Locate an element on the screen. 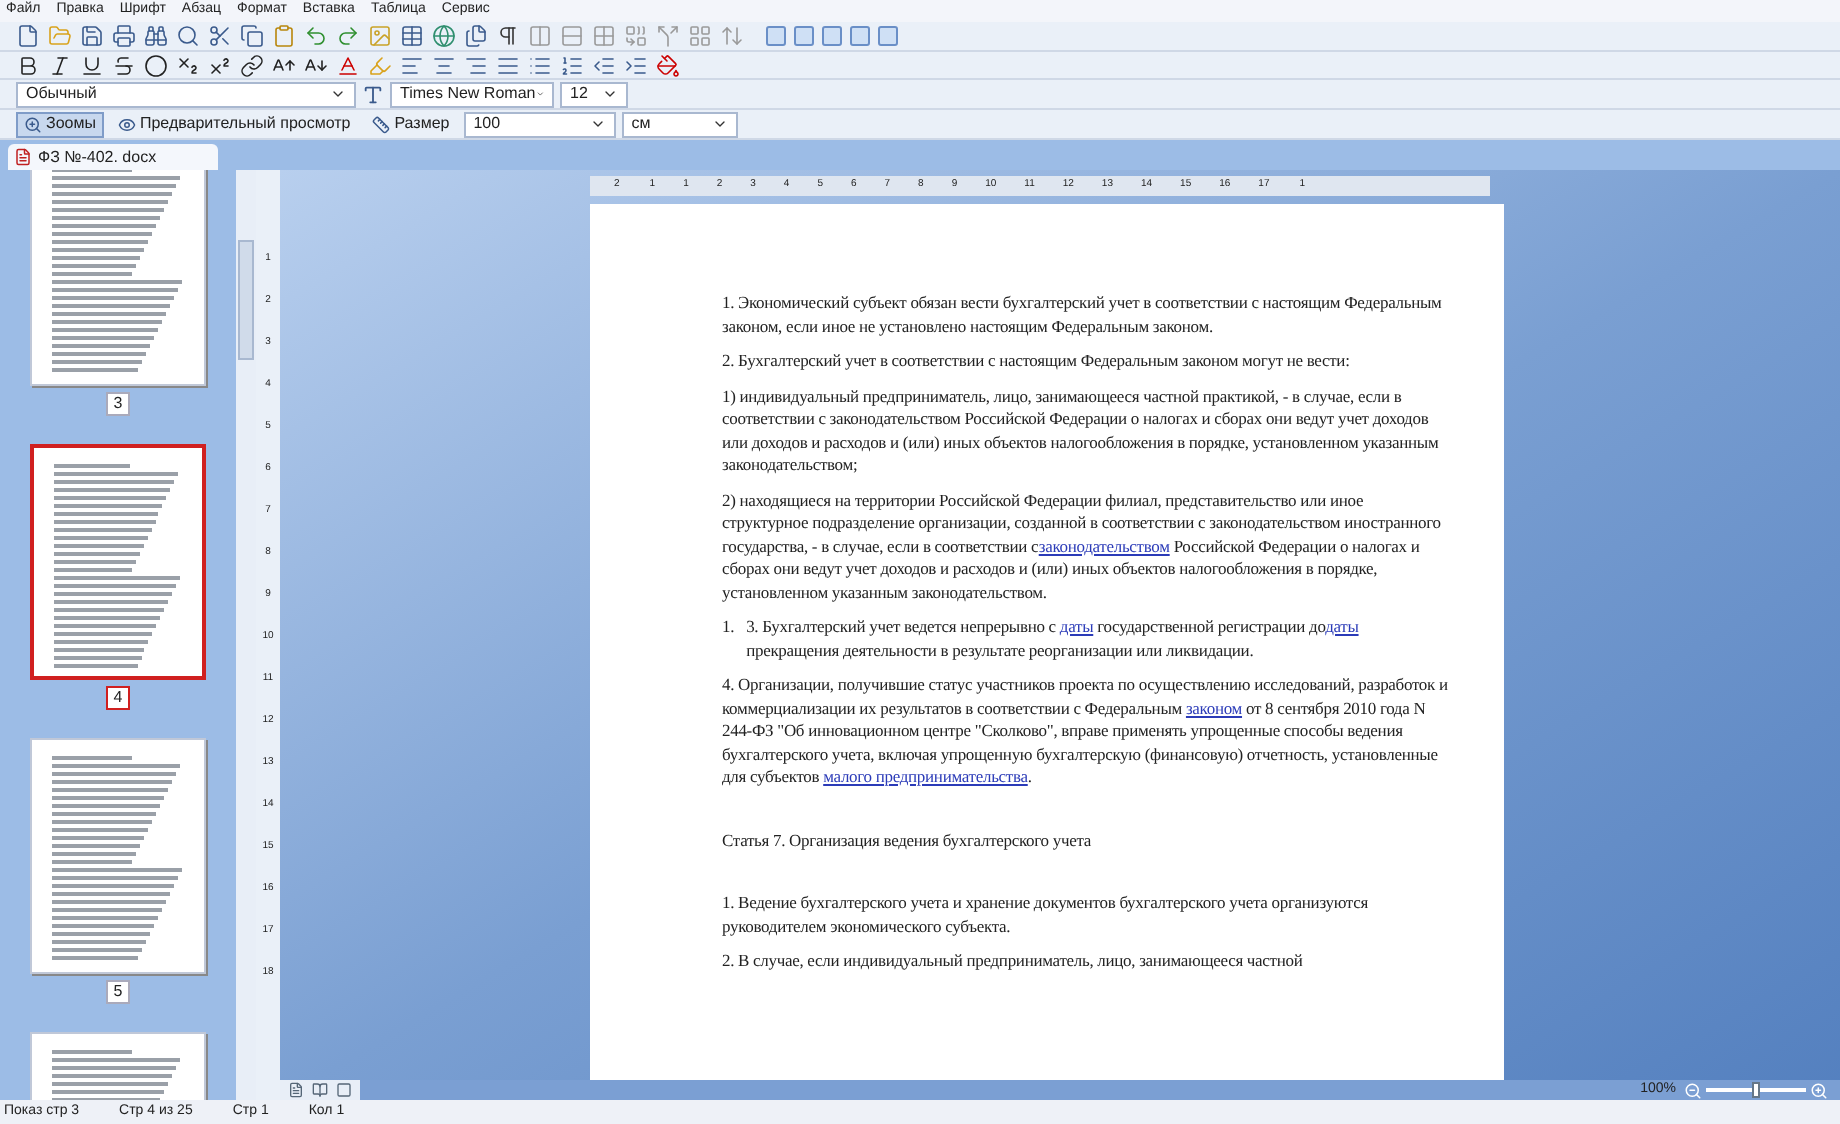  table-icon is located at coordinates (412, 36).